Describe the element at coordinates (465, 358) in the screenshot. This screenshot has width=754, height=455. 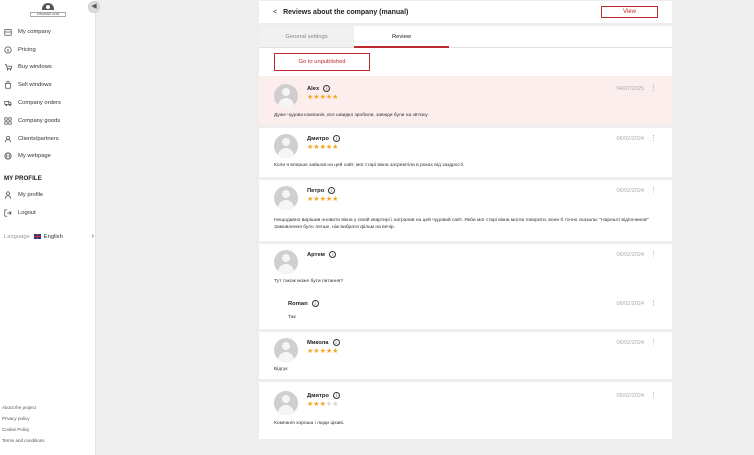
I see `review-card: Микола i ★★★★★ 06/02/2024 ⋮ Відгук` at that location.